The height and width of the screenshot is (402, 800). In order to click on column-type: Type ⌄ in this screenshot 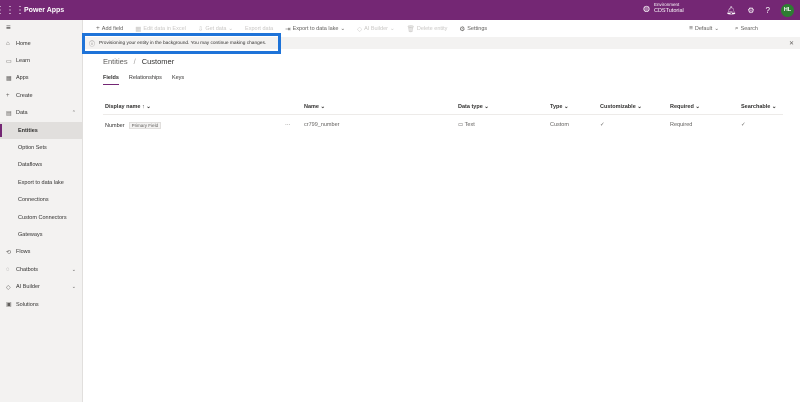, I will do `click(559, 107)`.